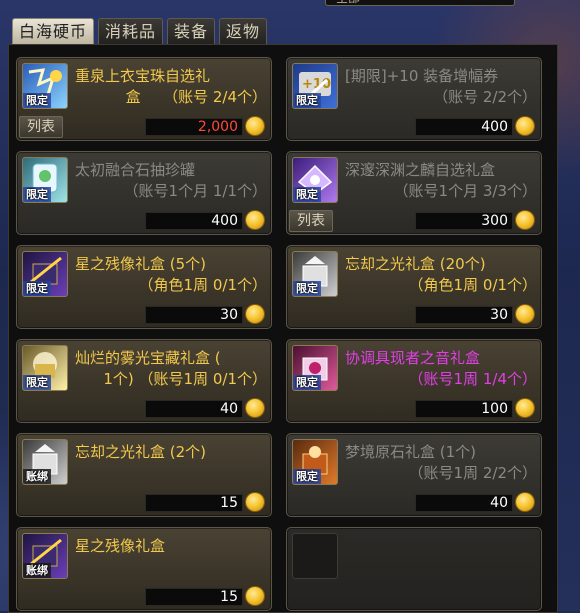 Image resolution: width=580 pixels, height=613 pixels. Describe the element at coordinates (315, 462) in the screenshot. I see `dream-stone-box-icon: 限定` at that location.